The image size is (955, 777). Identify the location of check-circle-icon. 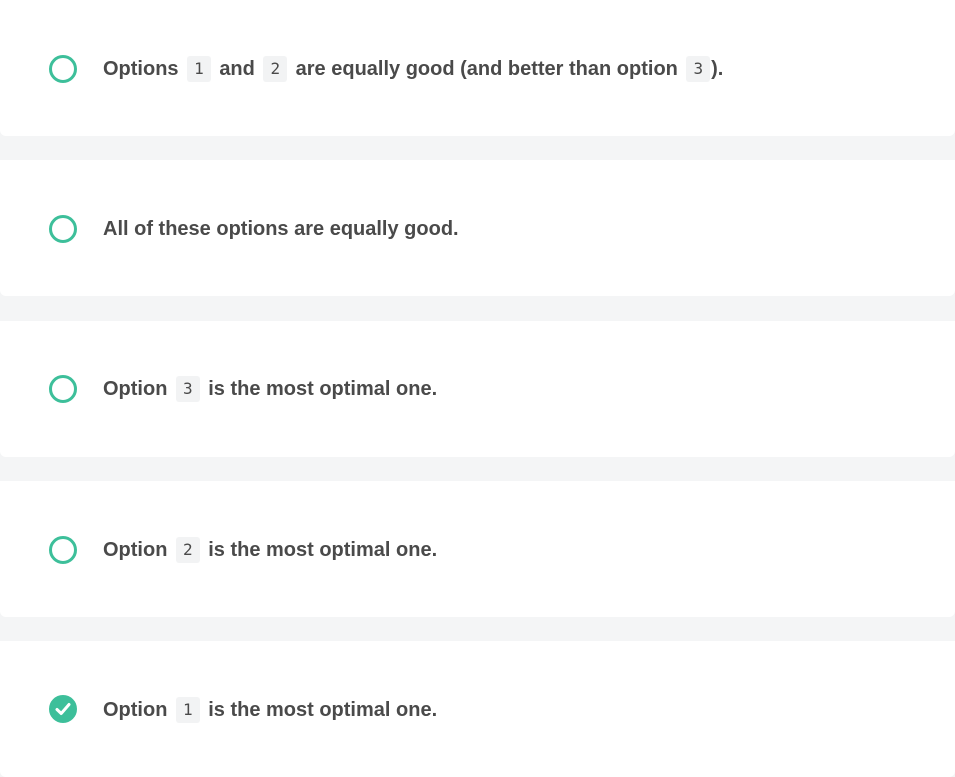
(63, 709).